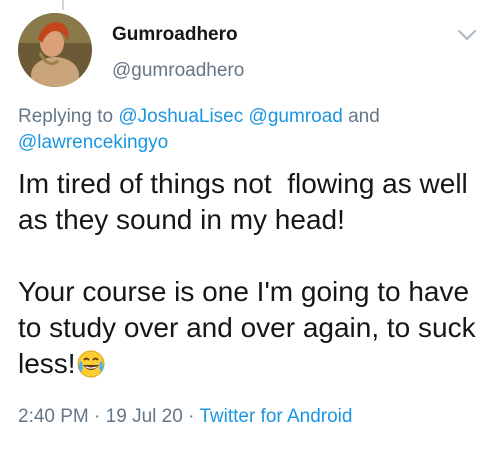 The height and width of the screenshot is (462, 496). I want to click on reply-prefix: Replying to, so click(66, 116).